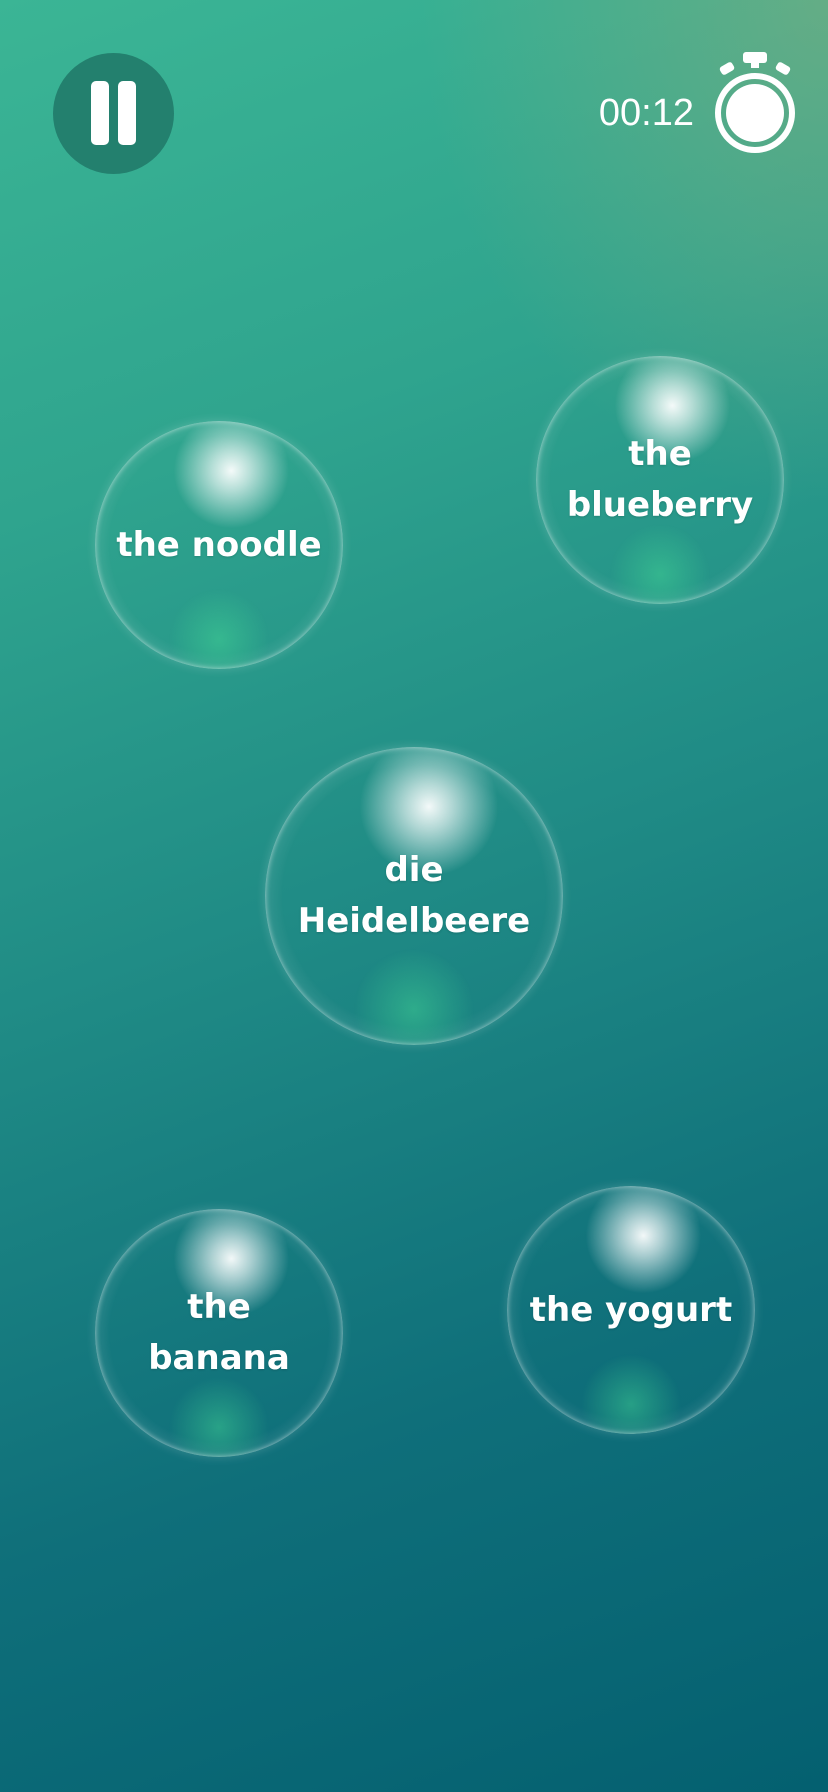 This screenshot has width=828, height=1792. I want to click on timer-display: 00:12, so click(646, 113).